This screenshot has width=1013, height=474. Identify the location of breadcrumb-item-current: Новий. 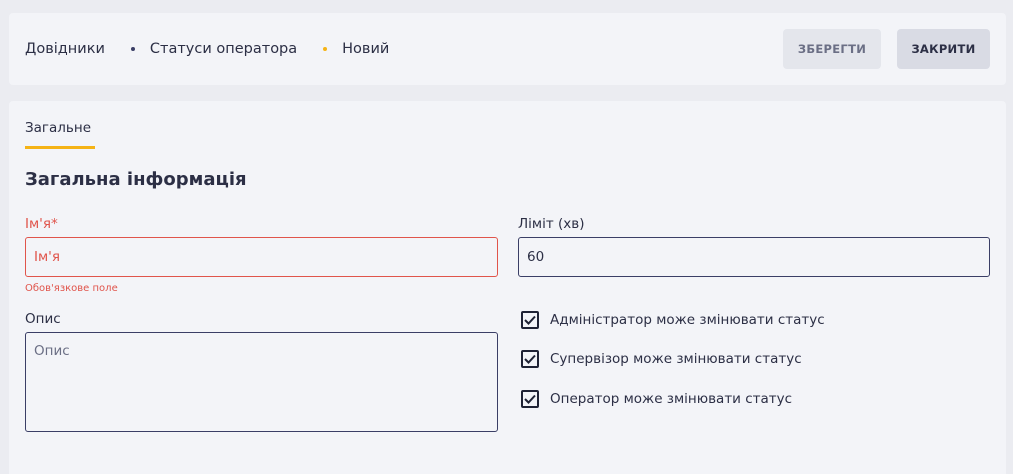
(366, 49).